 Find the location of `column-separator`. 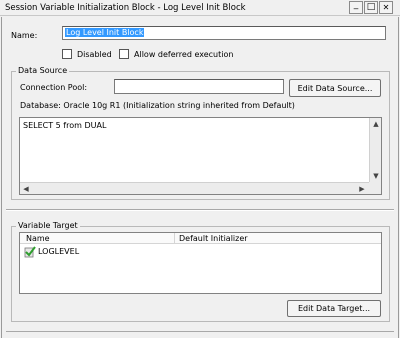

column-separator is located at coordinates (174, 238).